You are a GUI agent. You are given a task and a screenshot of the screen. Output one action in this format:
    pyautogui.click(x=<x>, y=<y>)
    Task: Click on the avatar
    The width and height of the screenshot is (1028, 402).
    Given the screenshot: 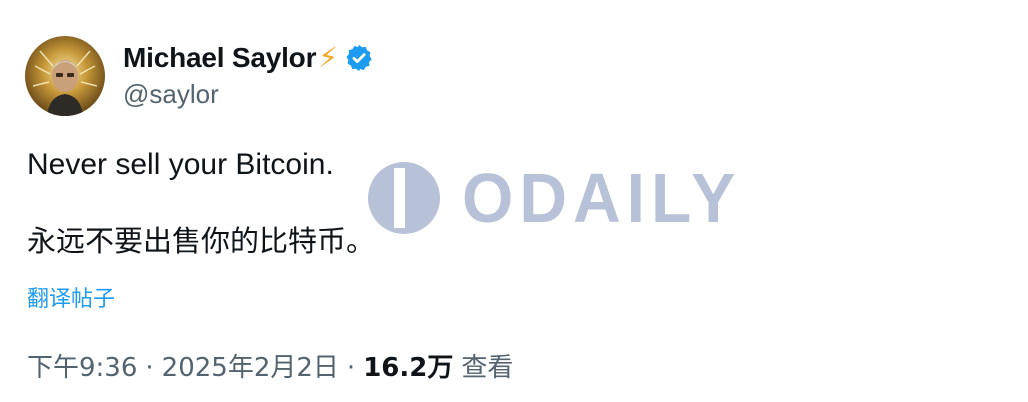 What is the action you would take?
    pyautogui.click(x=65, y=76)
    